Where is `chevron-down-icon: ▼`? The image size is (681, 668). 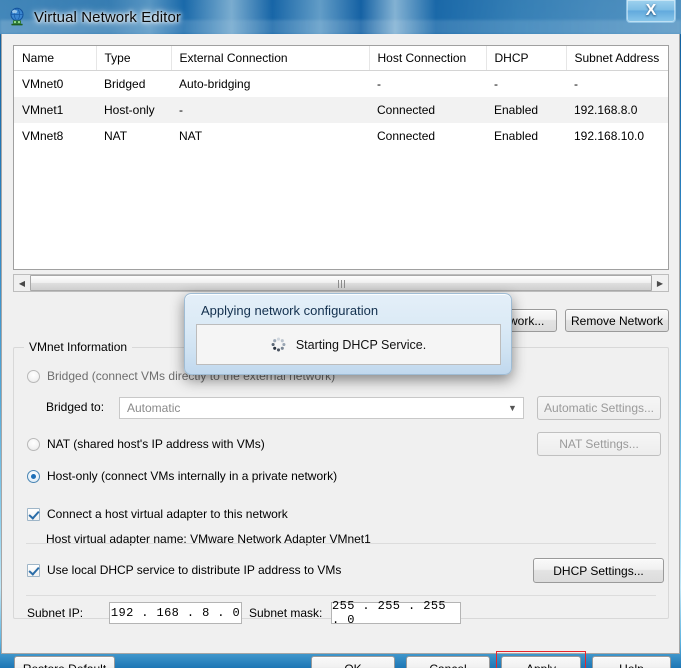 chevron-down-icon: ▼ is located at coordinates (512, 408).